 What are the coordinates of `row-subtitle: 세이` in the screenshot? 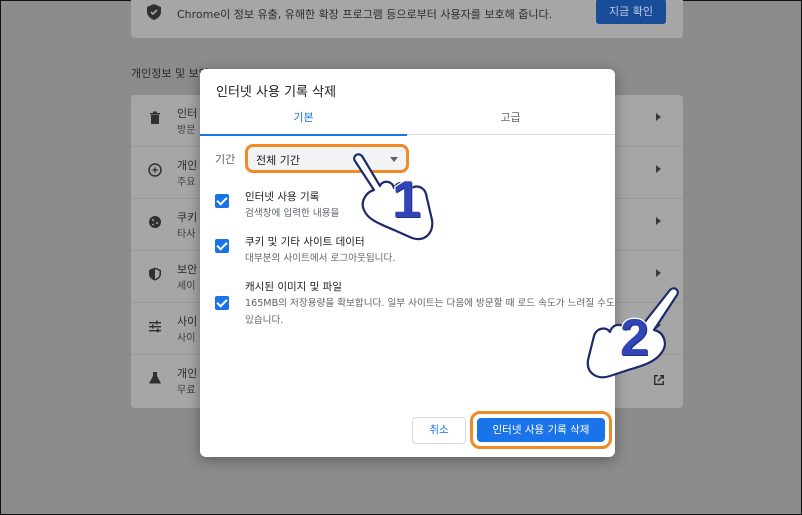 It's located at (186, 286).